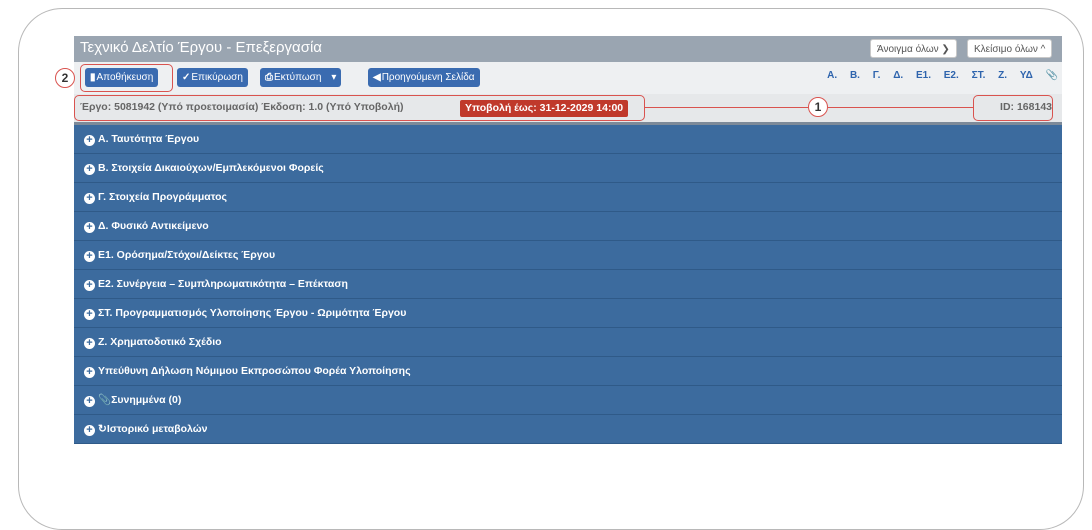  I want to click on callout-leader-left, so click(726, 107).